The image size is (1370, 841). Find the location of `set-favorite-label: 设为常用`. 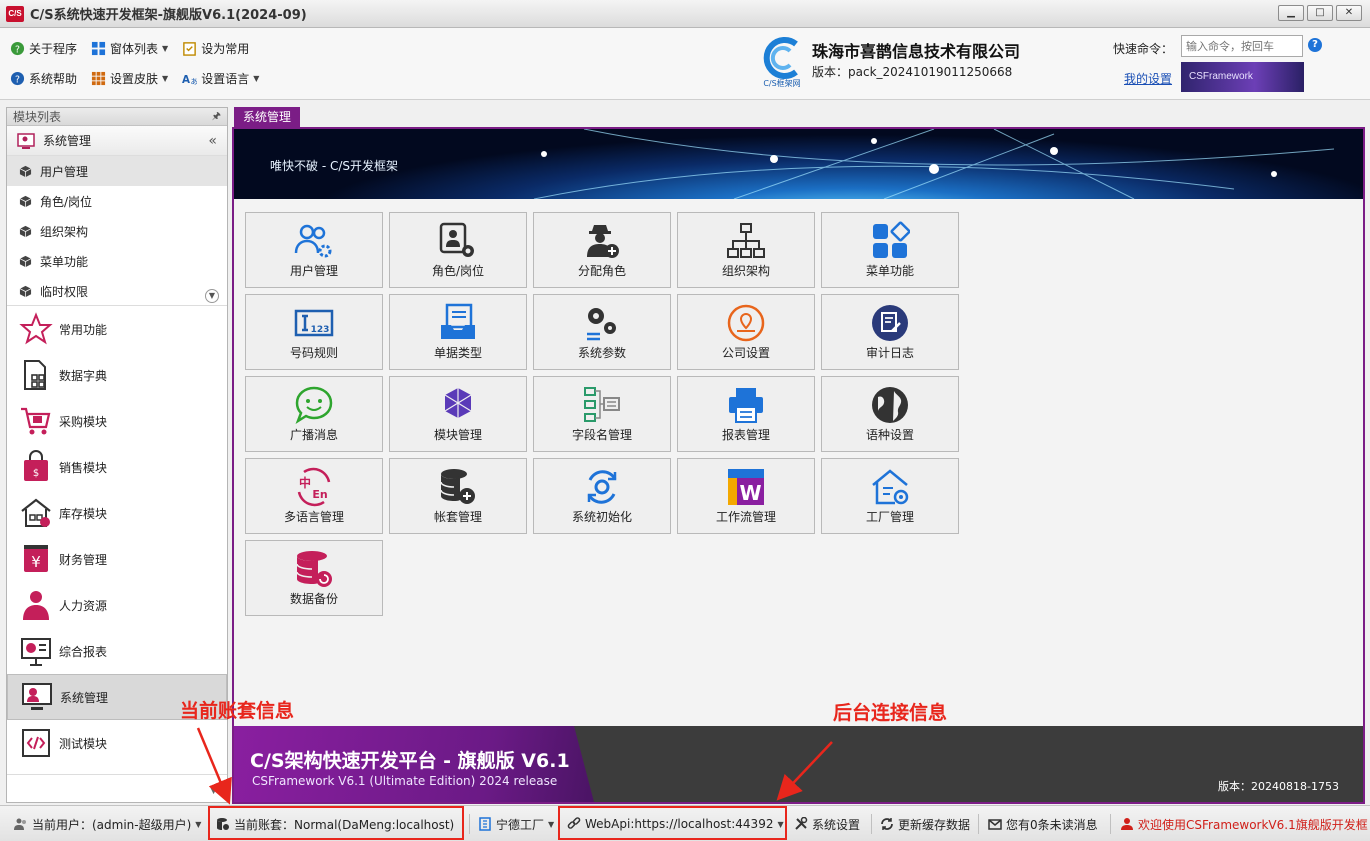

set-favorite-label: 设为常用 is located at coordinates (225, 48).